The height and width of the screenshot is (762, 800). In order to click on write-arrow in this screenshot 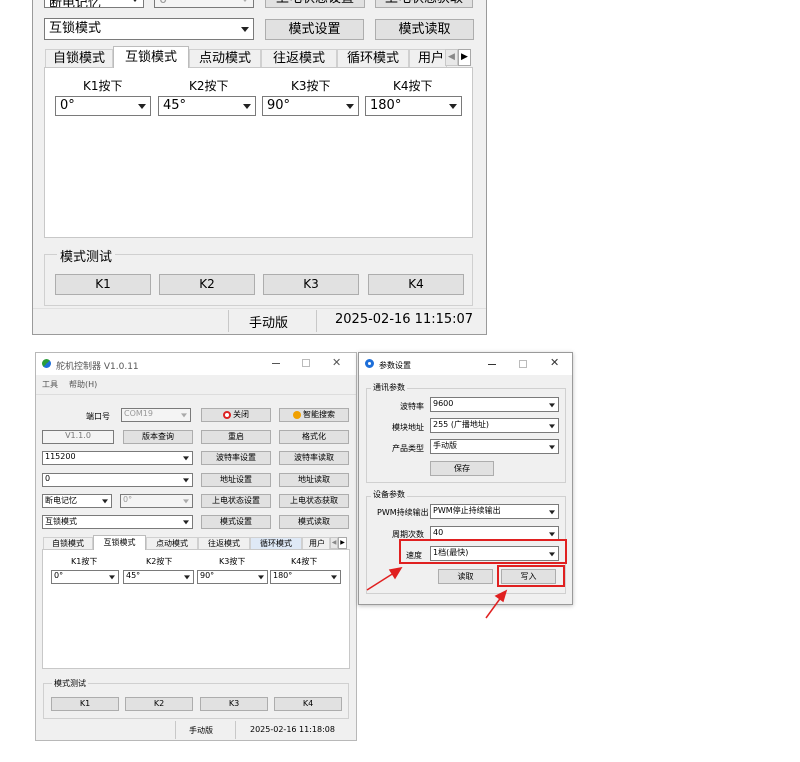, I will do `click(496, 604)`.